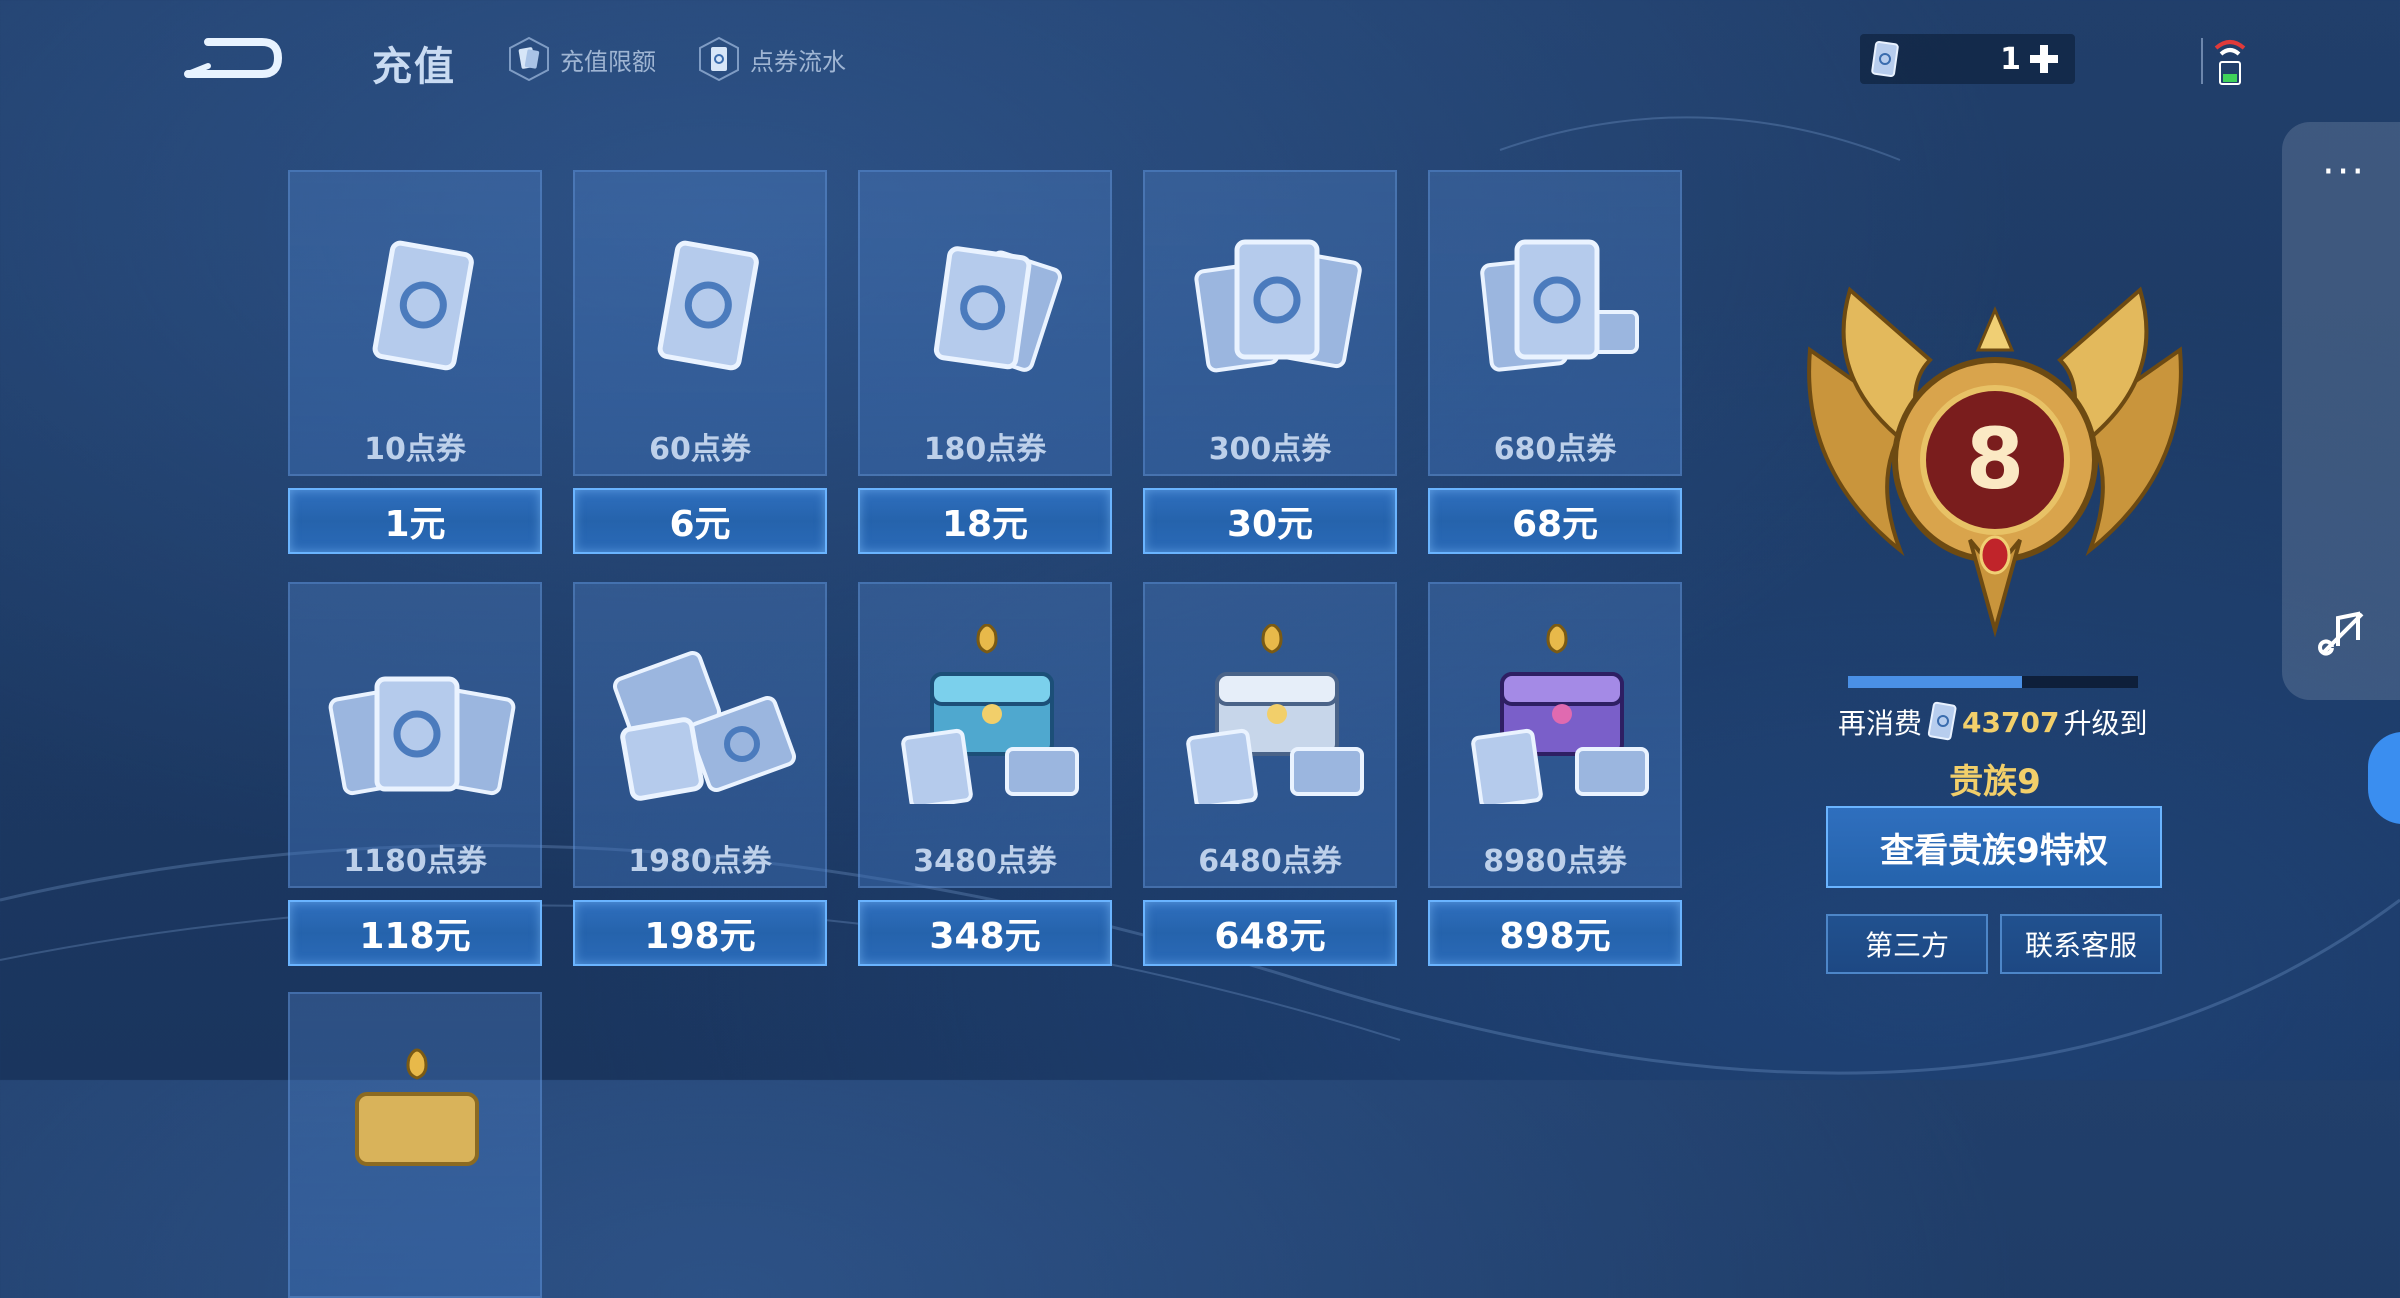  I want to click on package-art-panel: 180点券, so click(985, 323).